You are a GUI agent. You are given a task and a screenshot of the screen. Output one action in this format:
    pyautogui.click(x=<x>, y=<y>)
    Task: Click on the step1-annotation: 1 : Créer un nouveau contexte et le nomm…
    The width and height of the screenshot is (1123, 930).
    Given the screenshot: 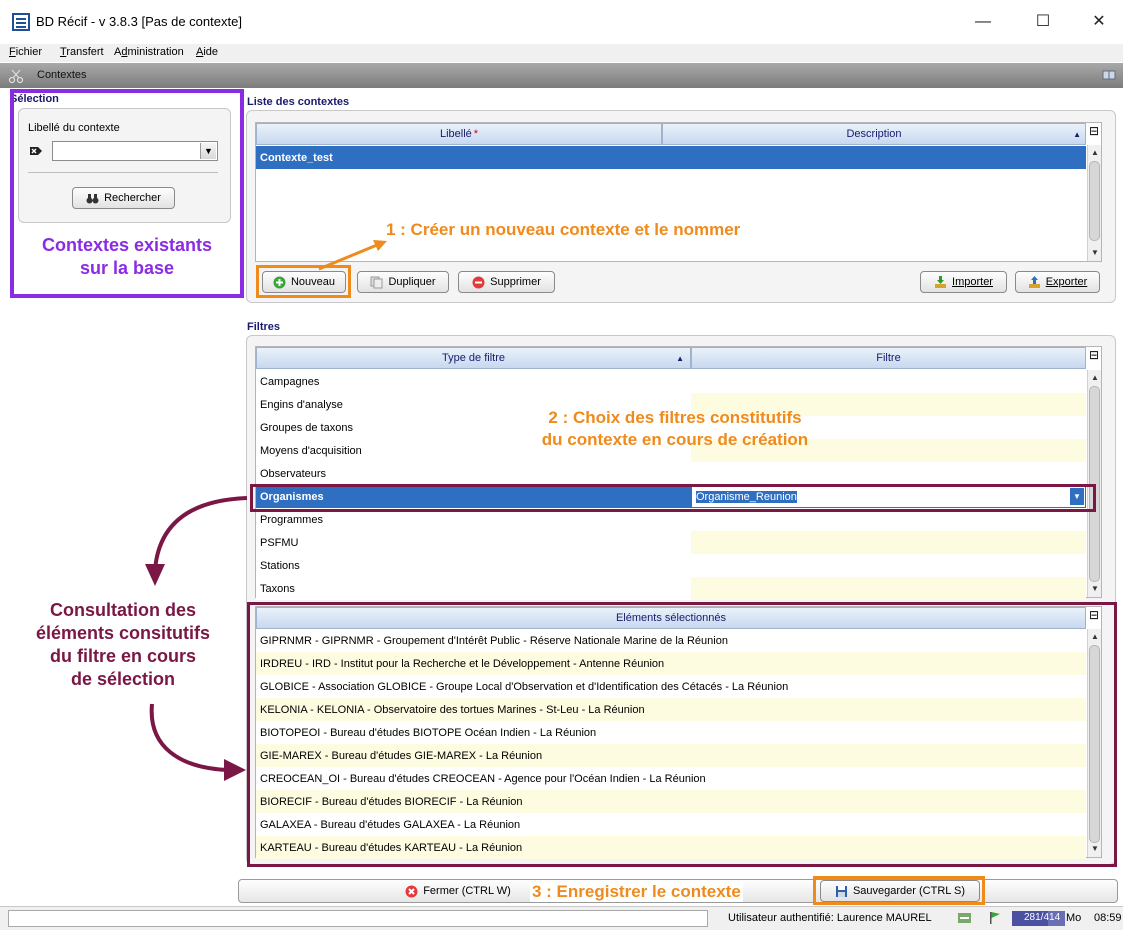 What is the action you would take?
    pyautogui.click(x=563, y=229)
    